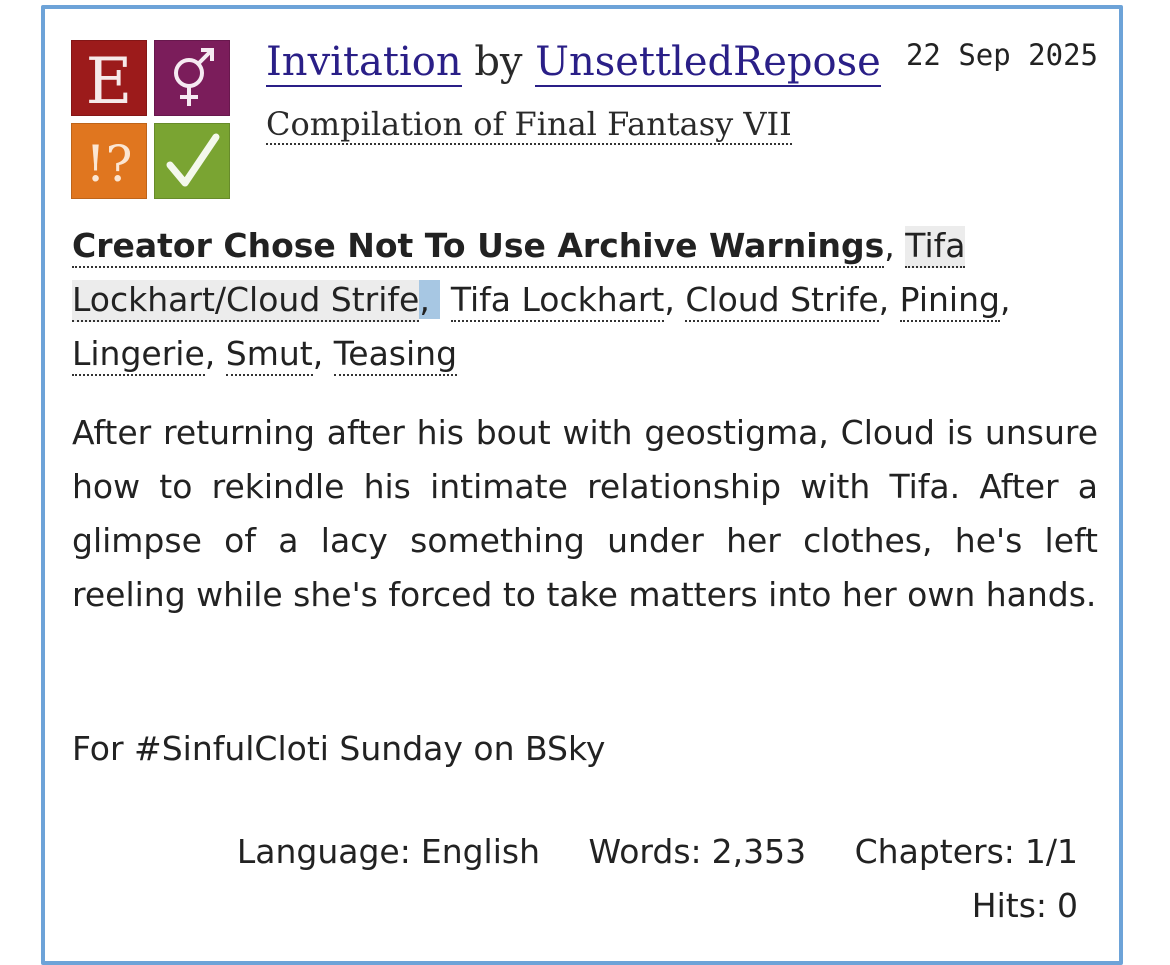  I want to click on stat-hits: Hits: 0, so click(1025, 905).